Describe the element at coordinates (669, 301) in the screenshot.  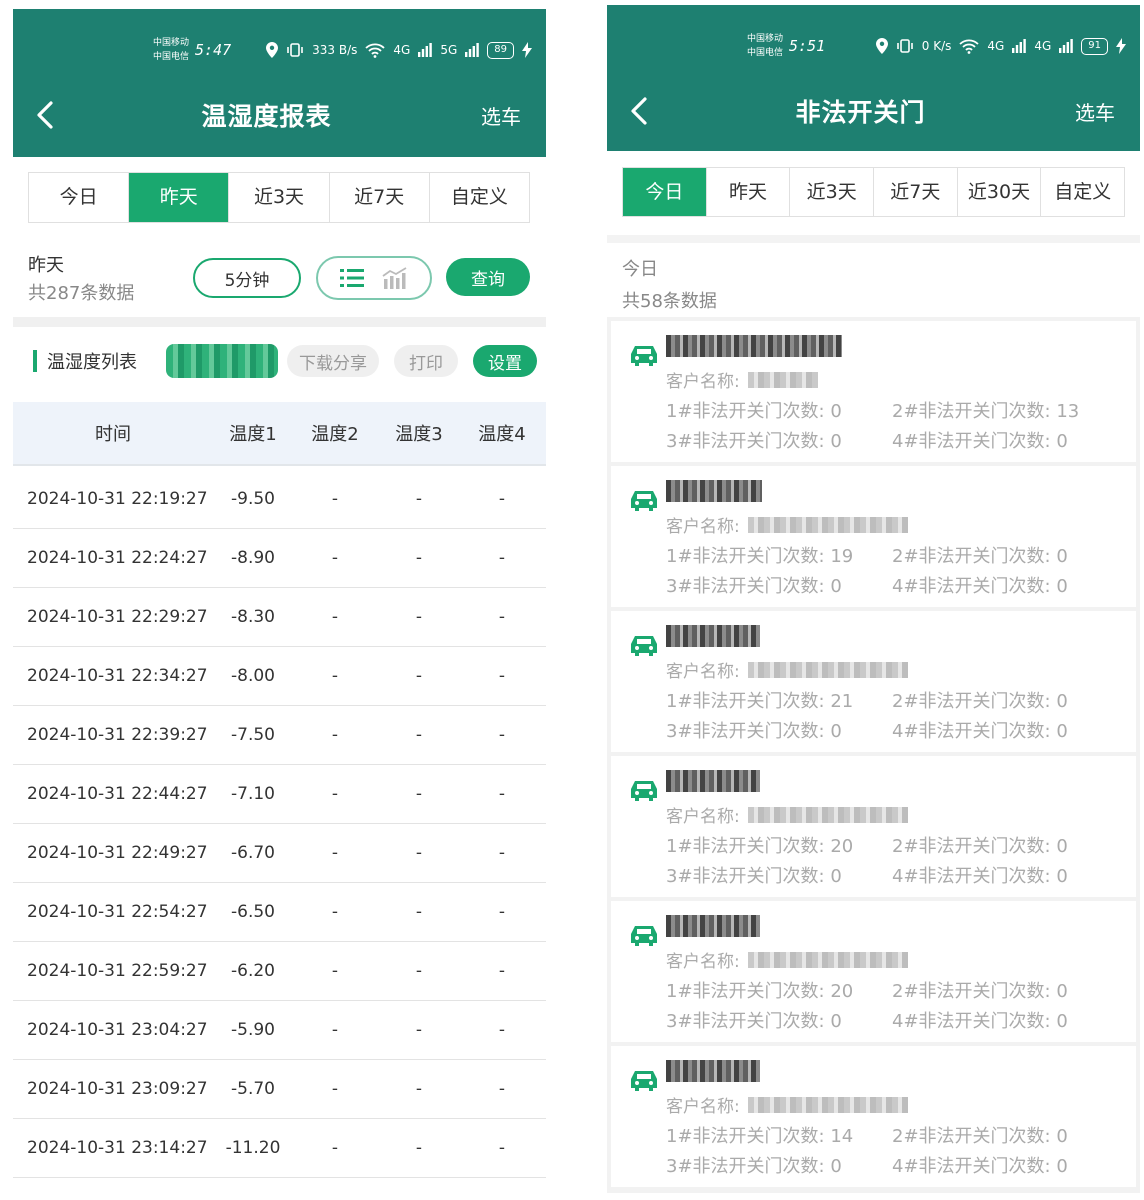
I see `record-count: 共58条数据` at that location.